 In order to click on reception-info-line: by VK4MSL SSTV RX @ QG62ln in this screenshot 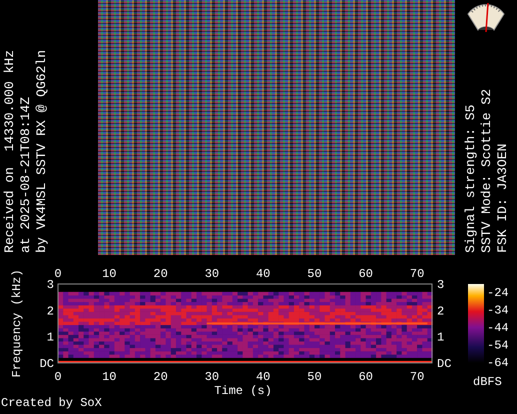, I will do `click(41, 151)`.